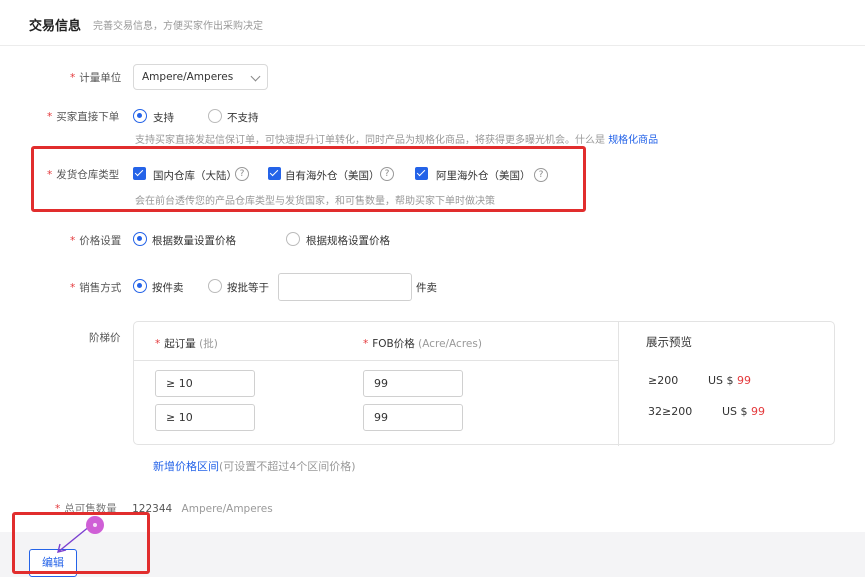 The width and height of the screenshot is (865, 577). What do you see at coordinates (348, 240) in the screenshot?
I see `price-by-spec-label: 根据规格设置价格` at bounding box center [348, 240].